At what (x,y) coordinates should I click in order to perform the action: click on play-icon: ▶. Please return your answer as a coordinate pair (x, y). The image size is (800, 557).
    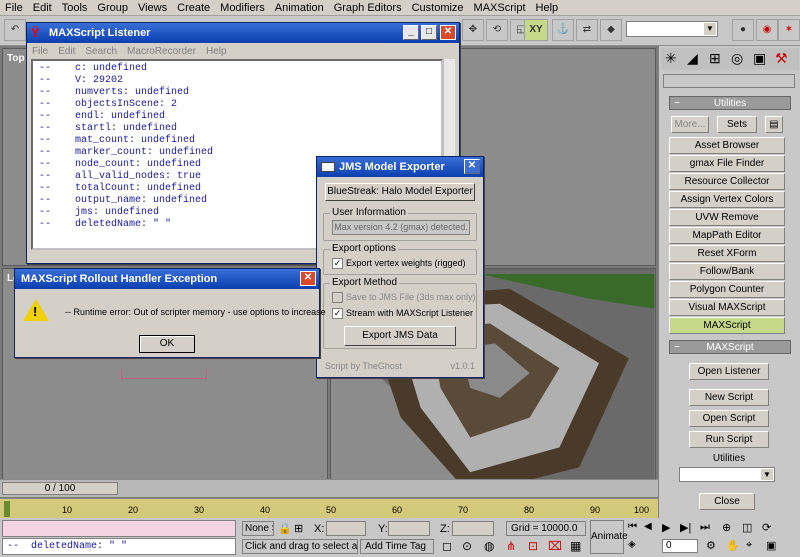
    Looking at the image, I should click on (666, 527).